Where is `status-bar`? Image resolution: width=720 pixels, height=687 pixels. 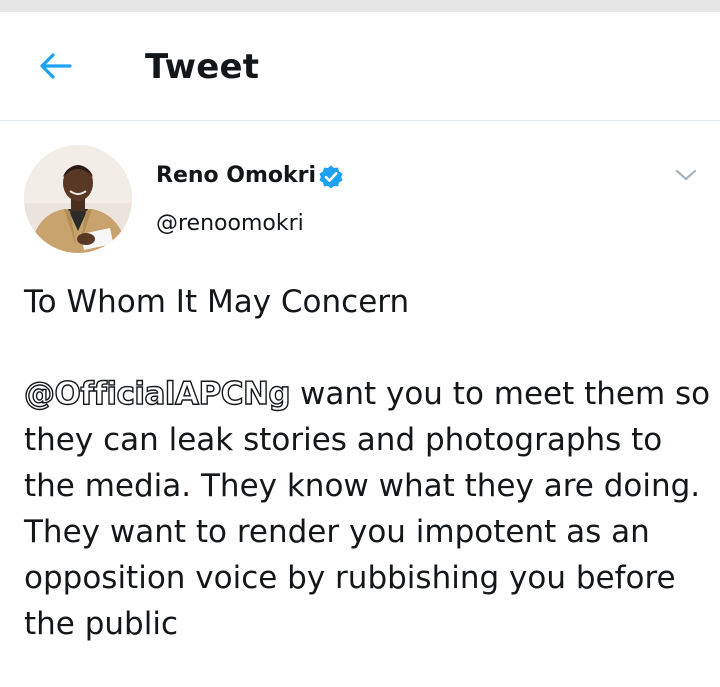
status-bar is located at coordinates (360, 6).